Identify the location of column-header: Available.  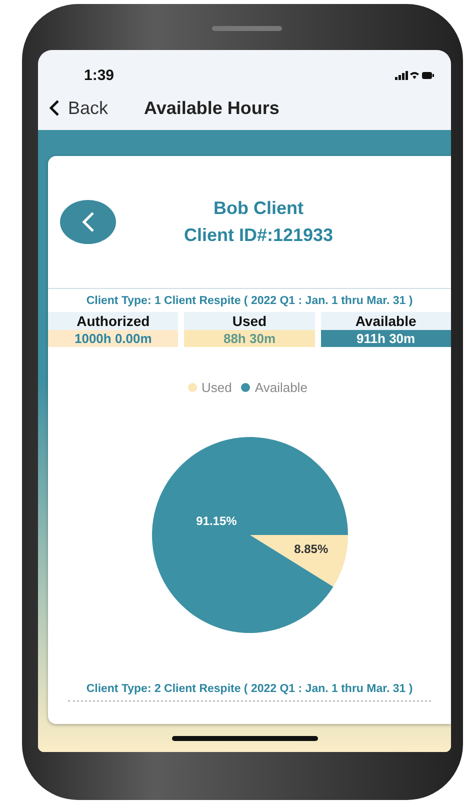
(385, 321).